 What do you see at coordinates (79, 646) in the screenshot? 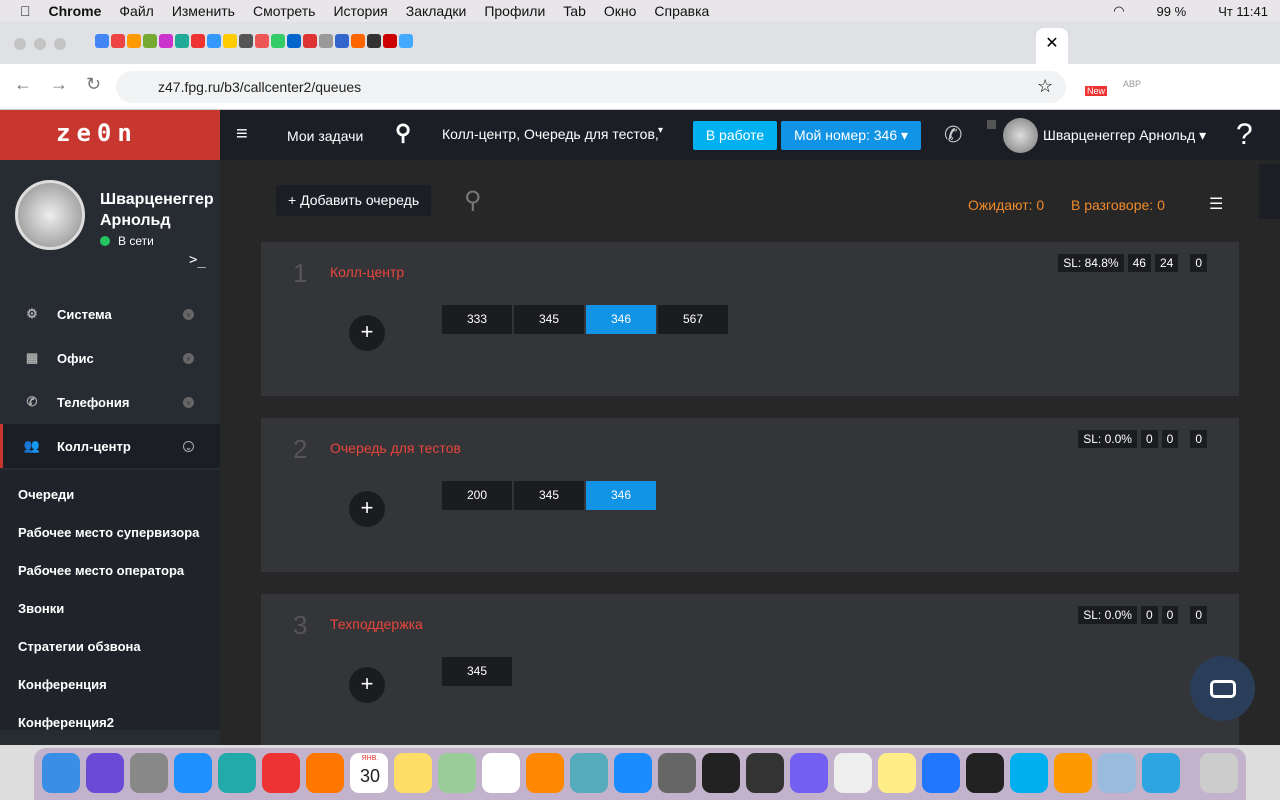
I see `submenu-dial-strategies: Стратегии обзвона` at bounding box center [79, 646].